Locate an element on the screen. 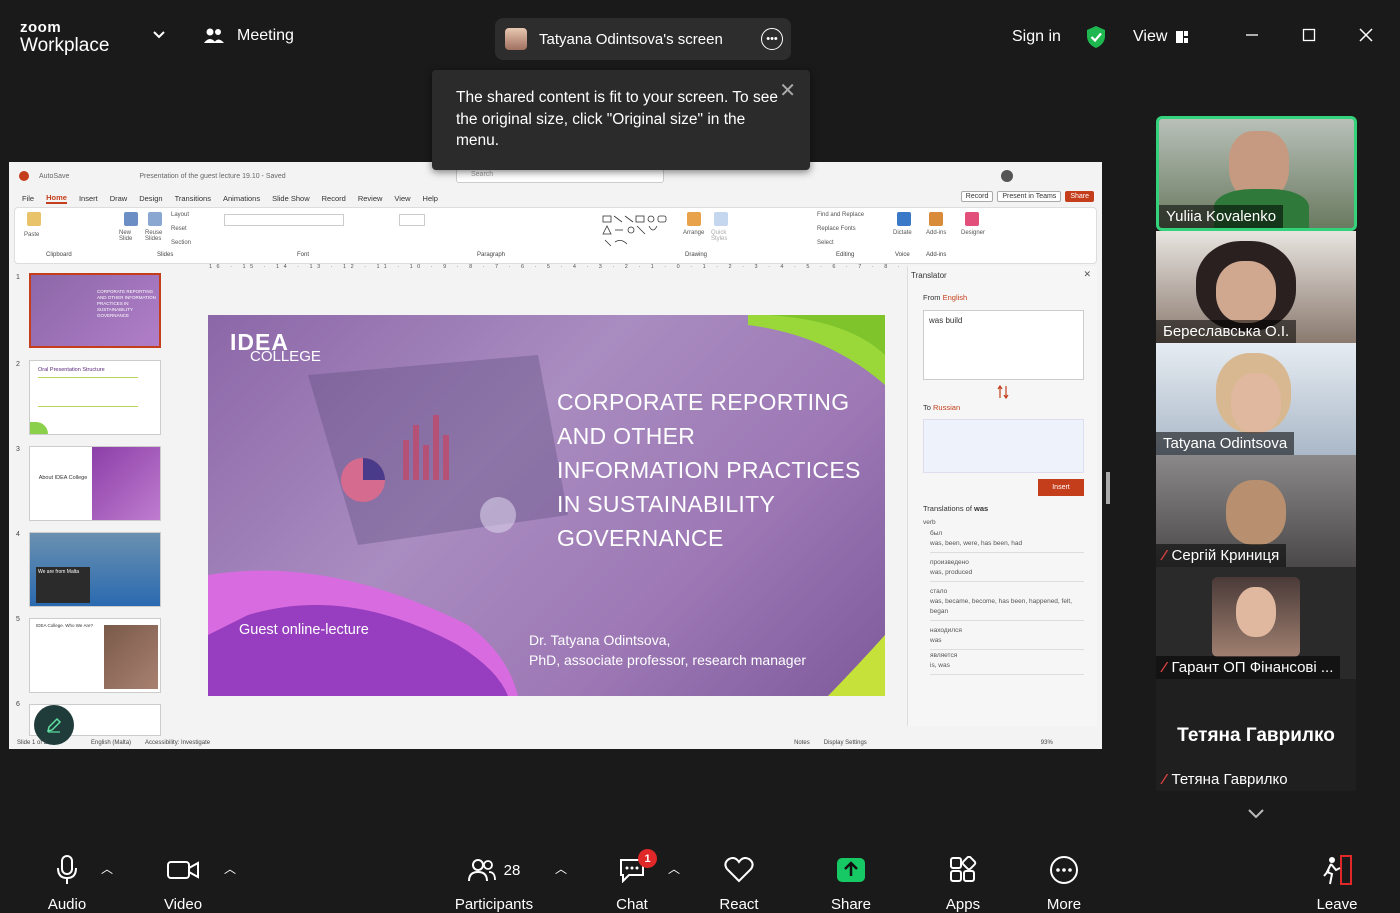  reset-button: Reset is located at coordinates (179, 229).